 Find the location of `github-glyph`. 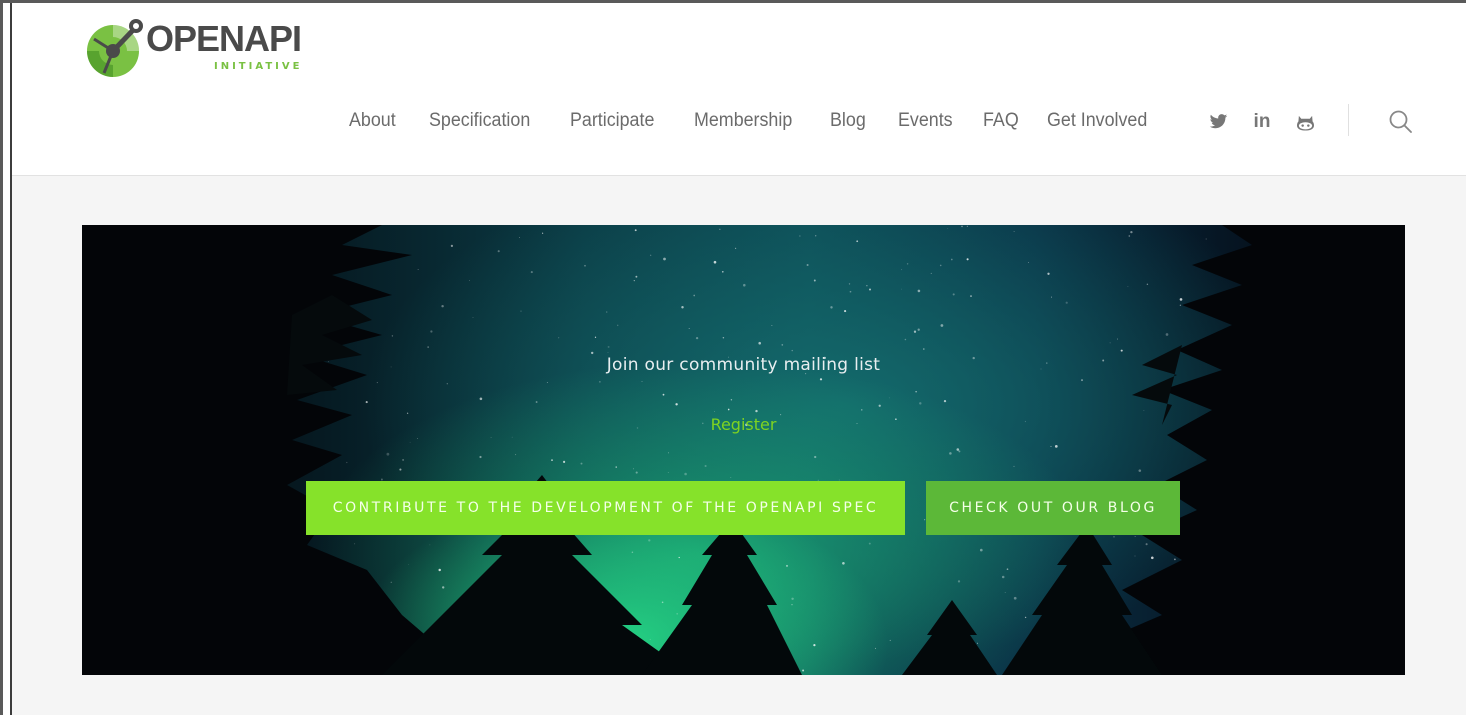

github-glyph is located at coordinates (1305, 123).